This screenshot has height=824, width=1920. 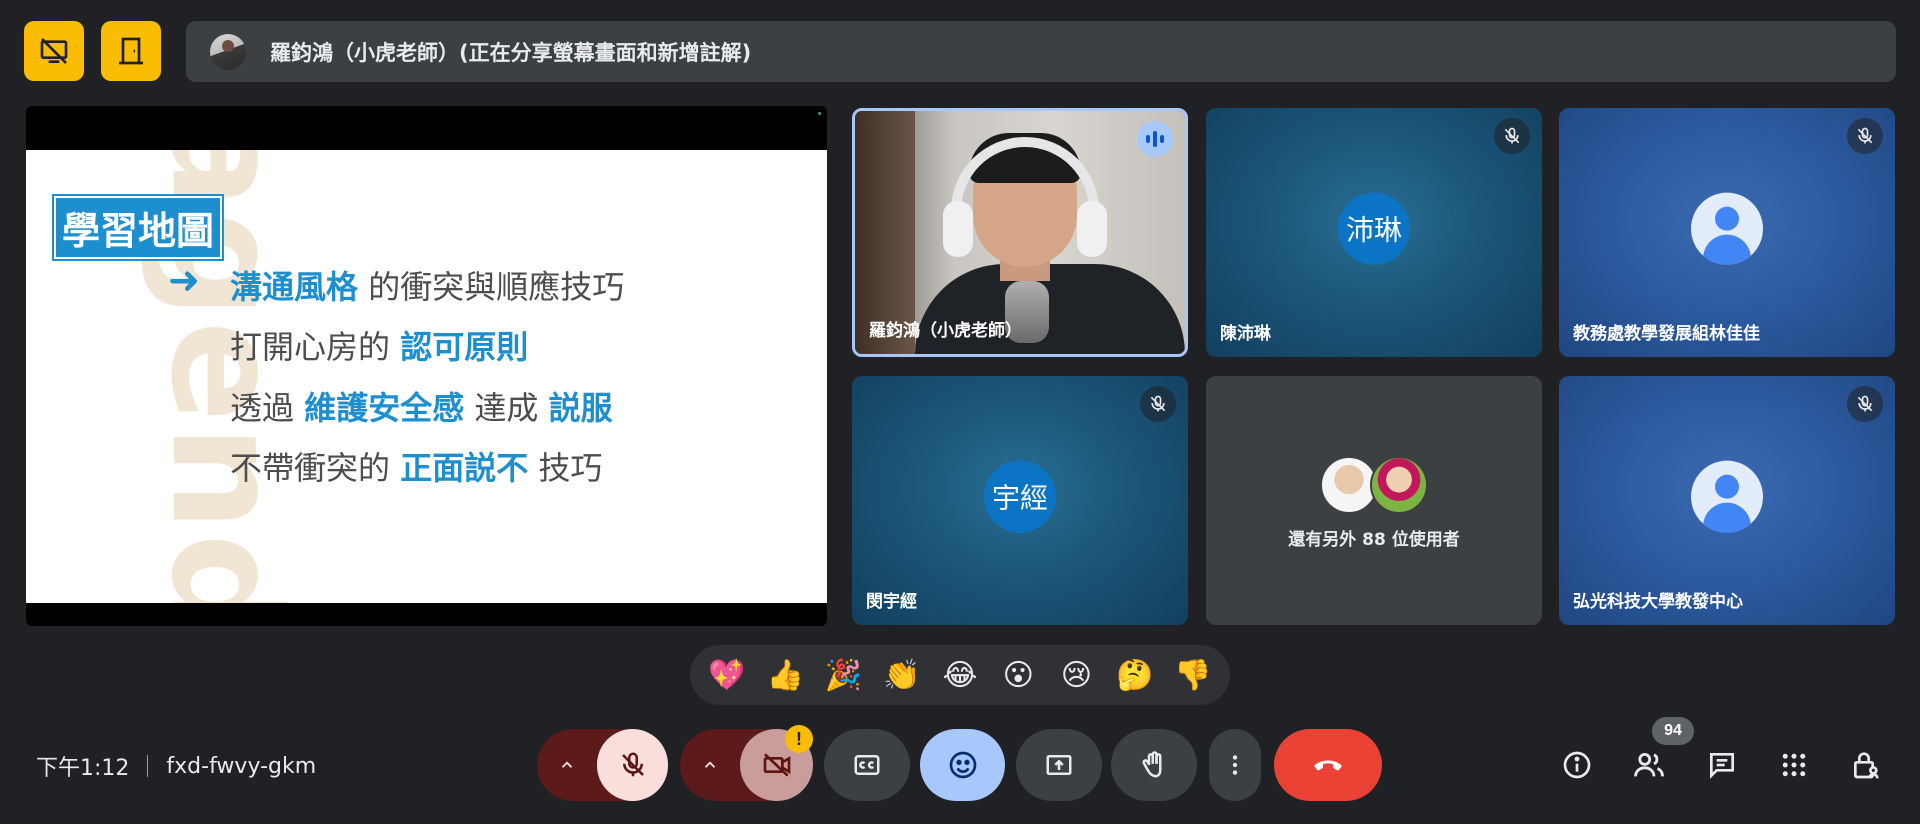 I want to click on meeting-time: 下午1:12, so click(x=83, y=768).